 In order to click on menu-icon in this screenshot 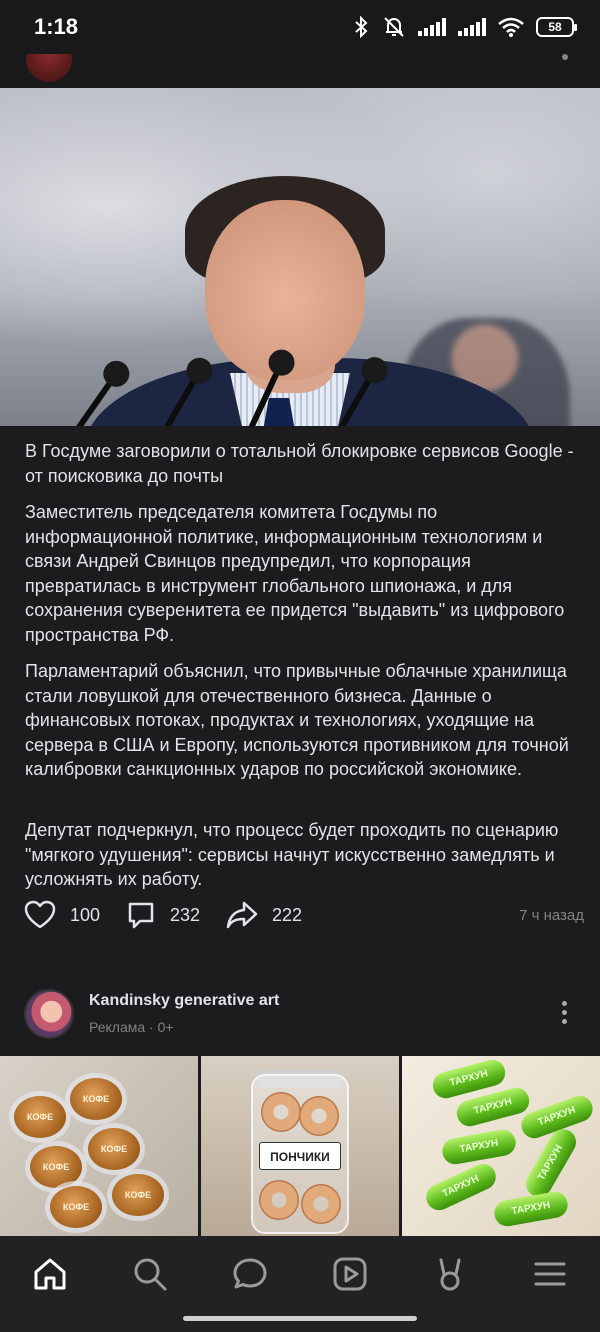, I will do `click(550, 1274)`.